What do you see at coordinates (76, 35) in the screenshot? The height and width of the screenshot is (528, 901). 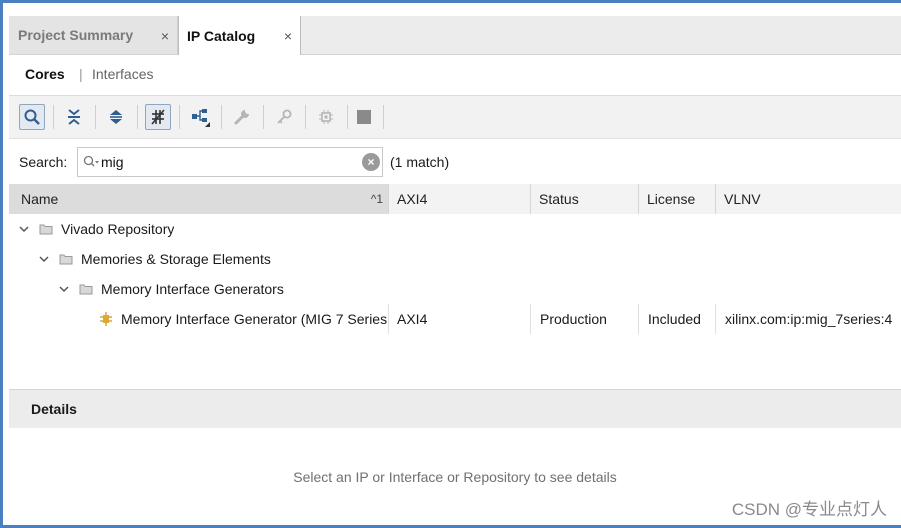 I see `tab-project-summary-label: Project Summary` at bounding box center [76, 35].